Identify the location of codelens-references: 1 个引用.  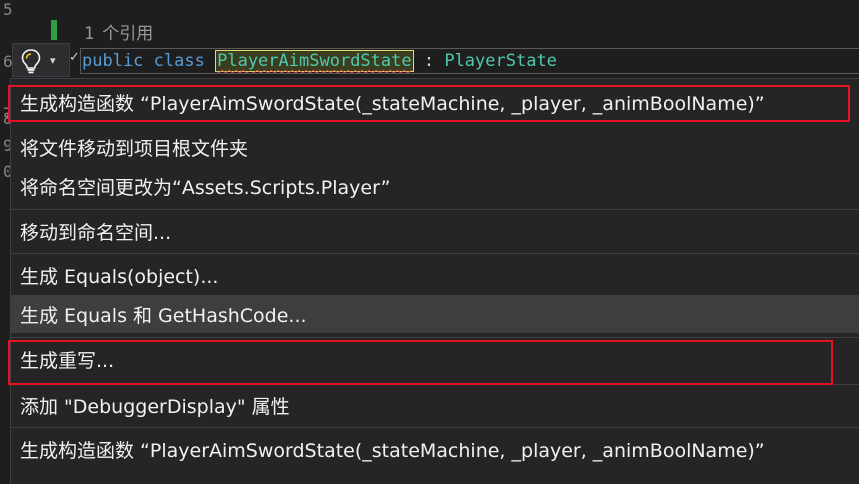
(118, 31).